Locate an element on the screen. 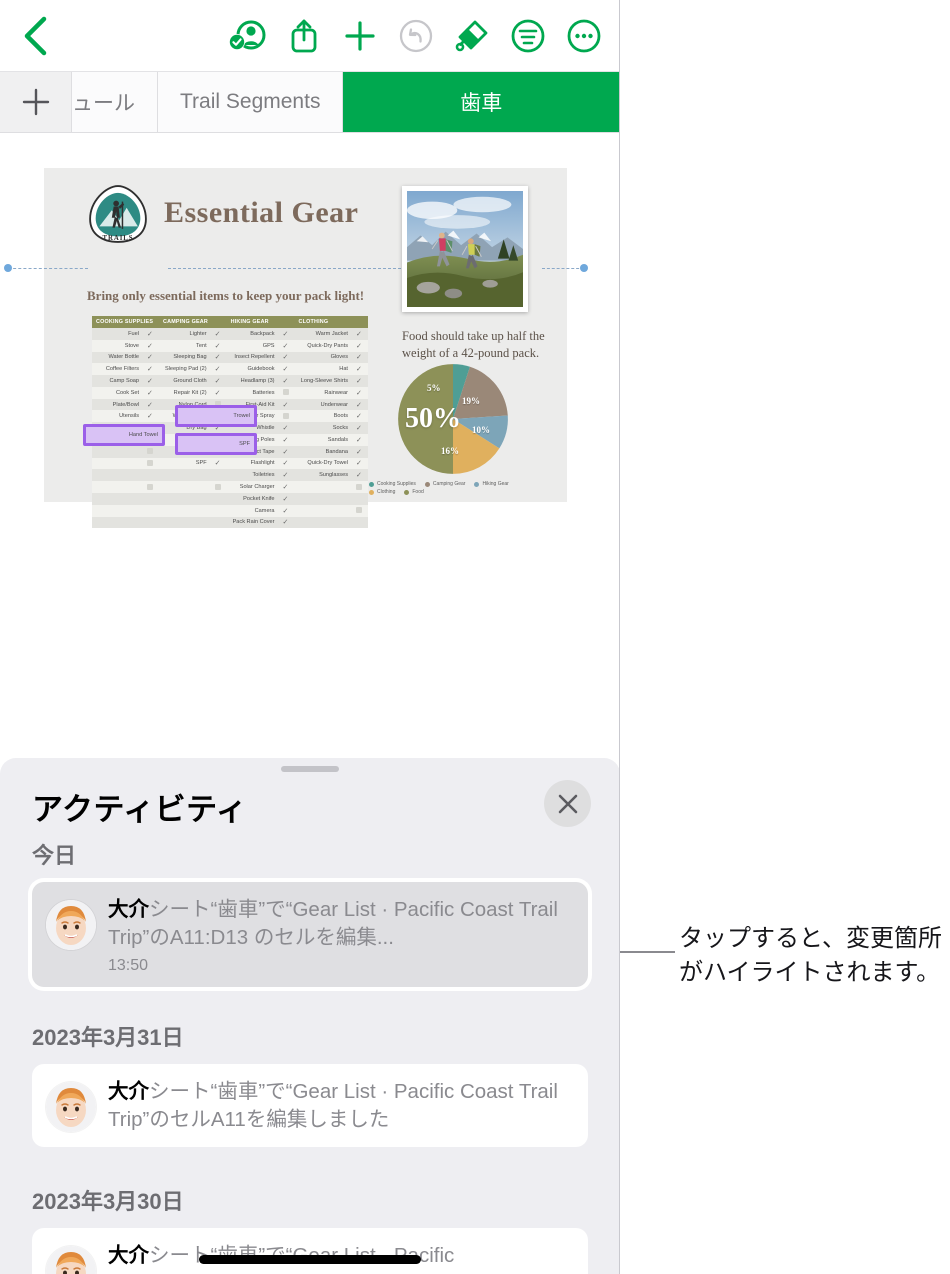  add-sheet-button is located at coordinates (36, 102).